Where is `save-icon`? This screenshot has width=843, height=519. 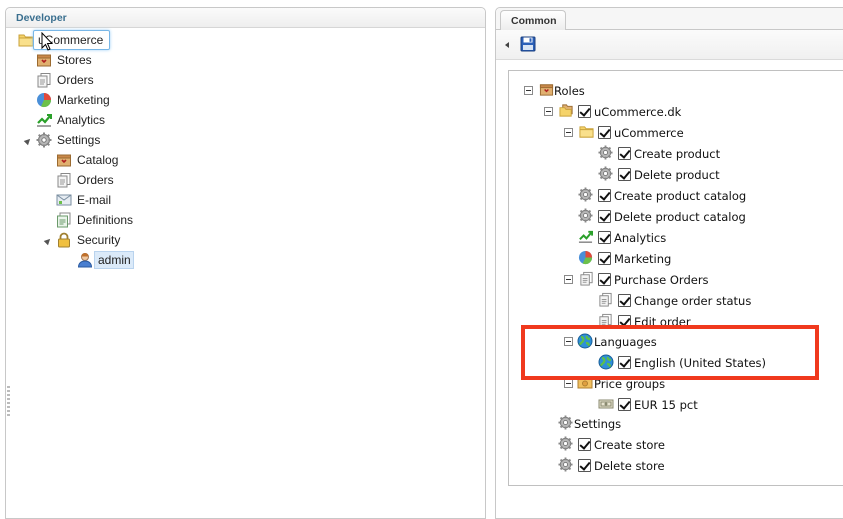
save-icon is located at coordinates (528, 44).